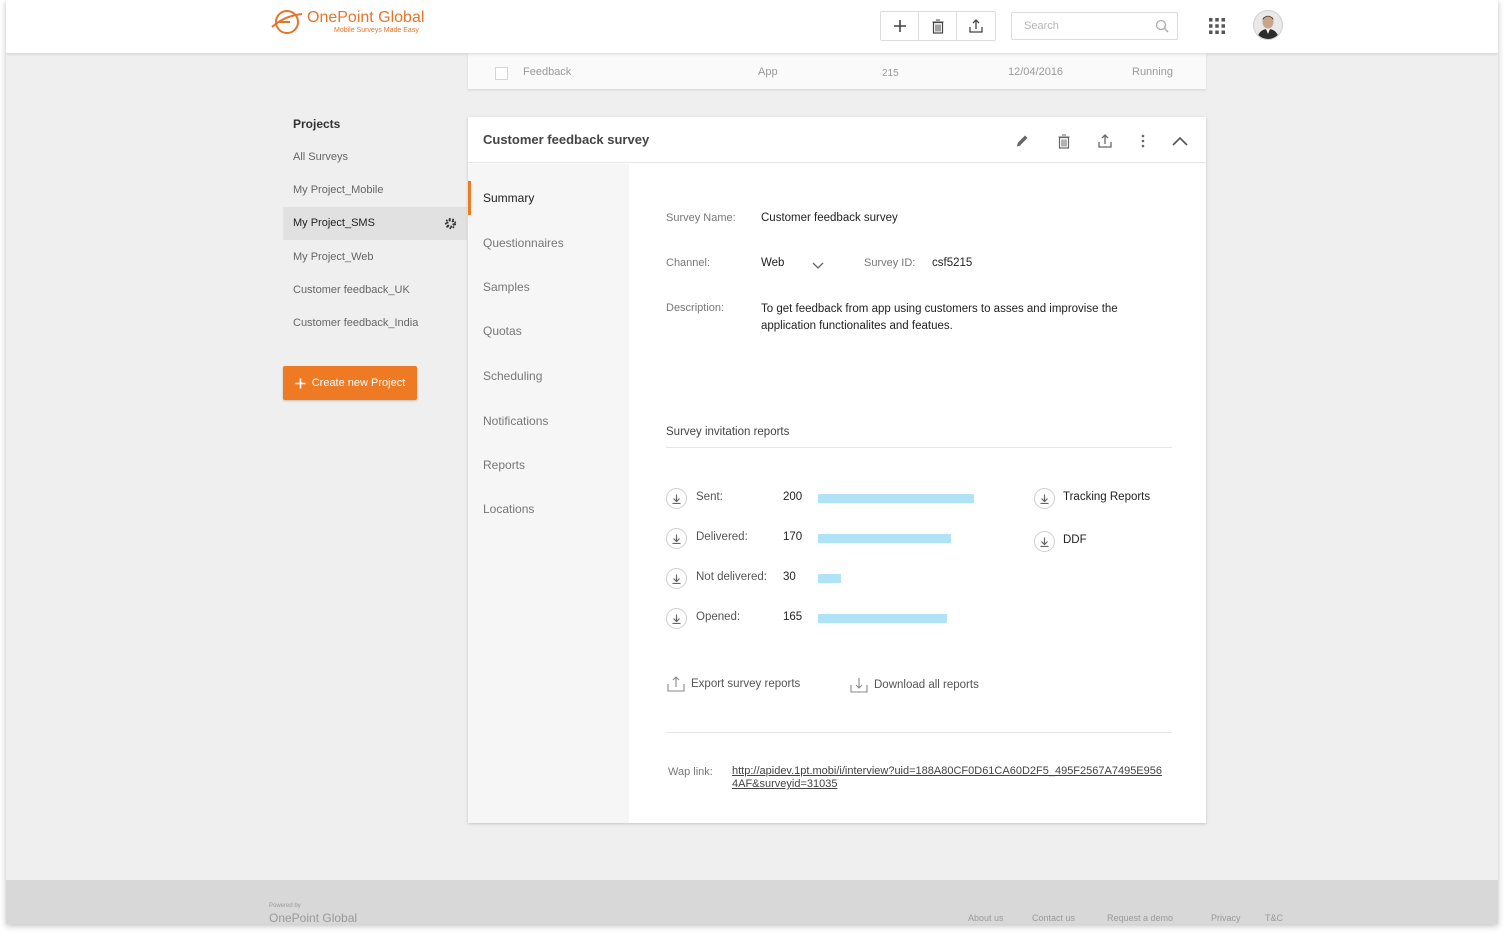 This screenshot has height=933, width=1505. What do you see at coordinates (376, 30) in the screenshot?
I see `brand-tagline: Mobile Surveys Made Easy` at bounding box center [376, 30].